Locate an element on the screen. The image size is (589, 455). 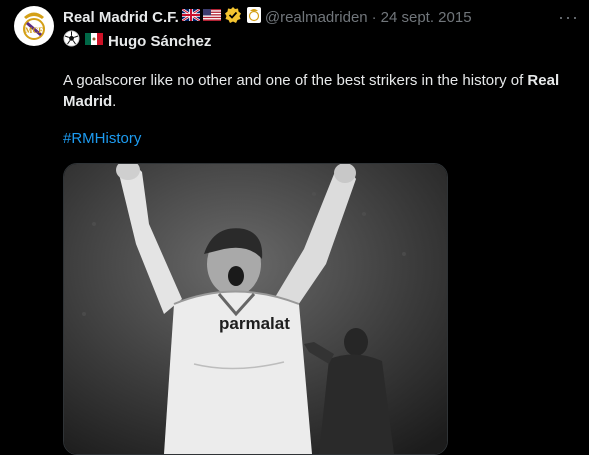
svg-text: MCF is located at coordinates (34, 30).